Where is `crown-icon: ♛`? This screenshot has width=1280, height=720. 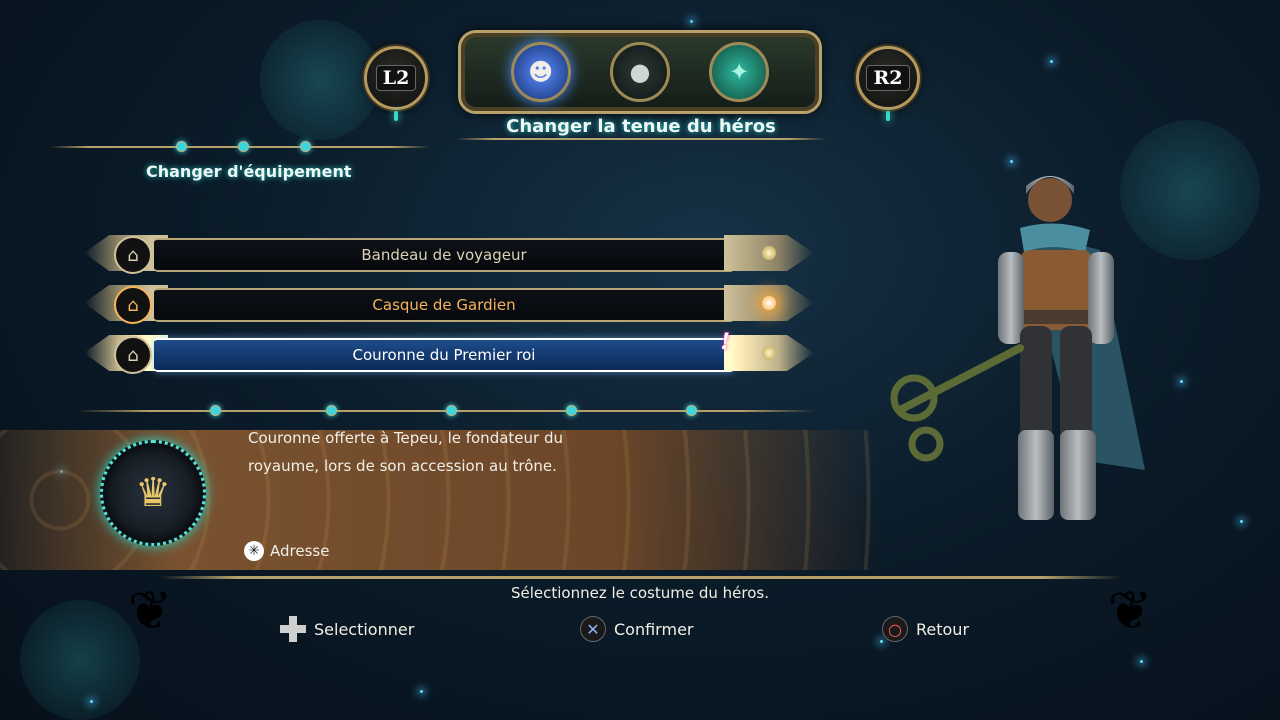
crown-icon: ♛ is located at coordinates (153, 493).